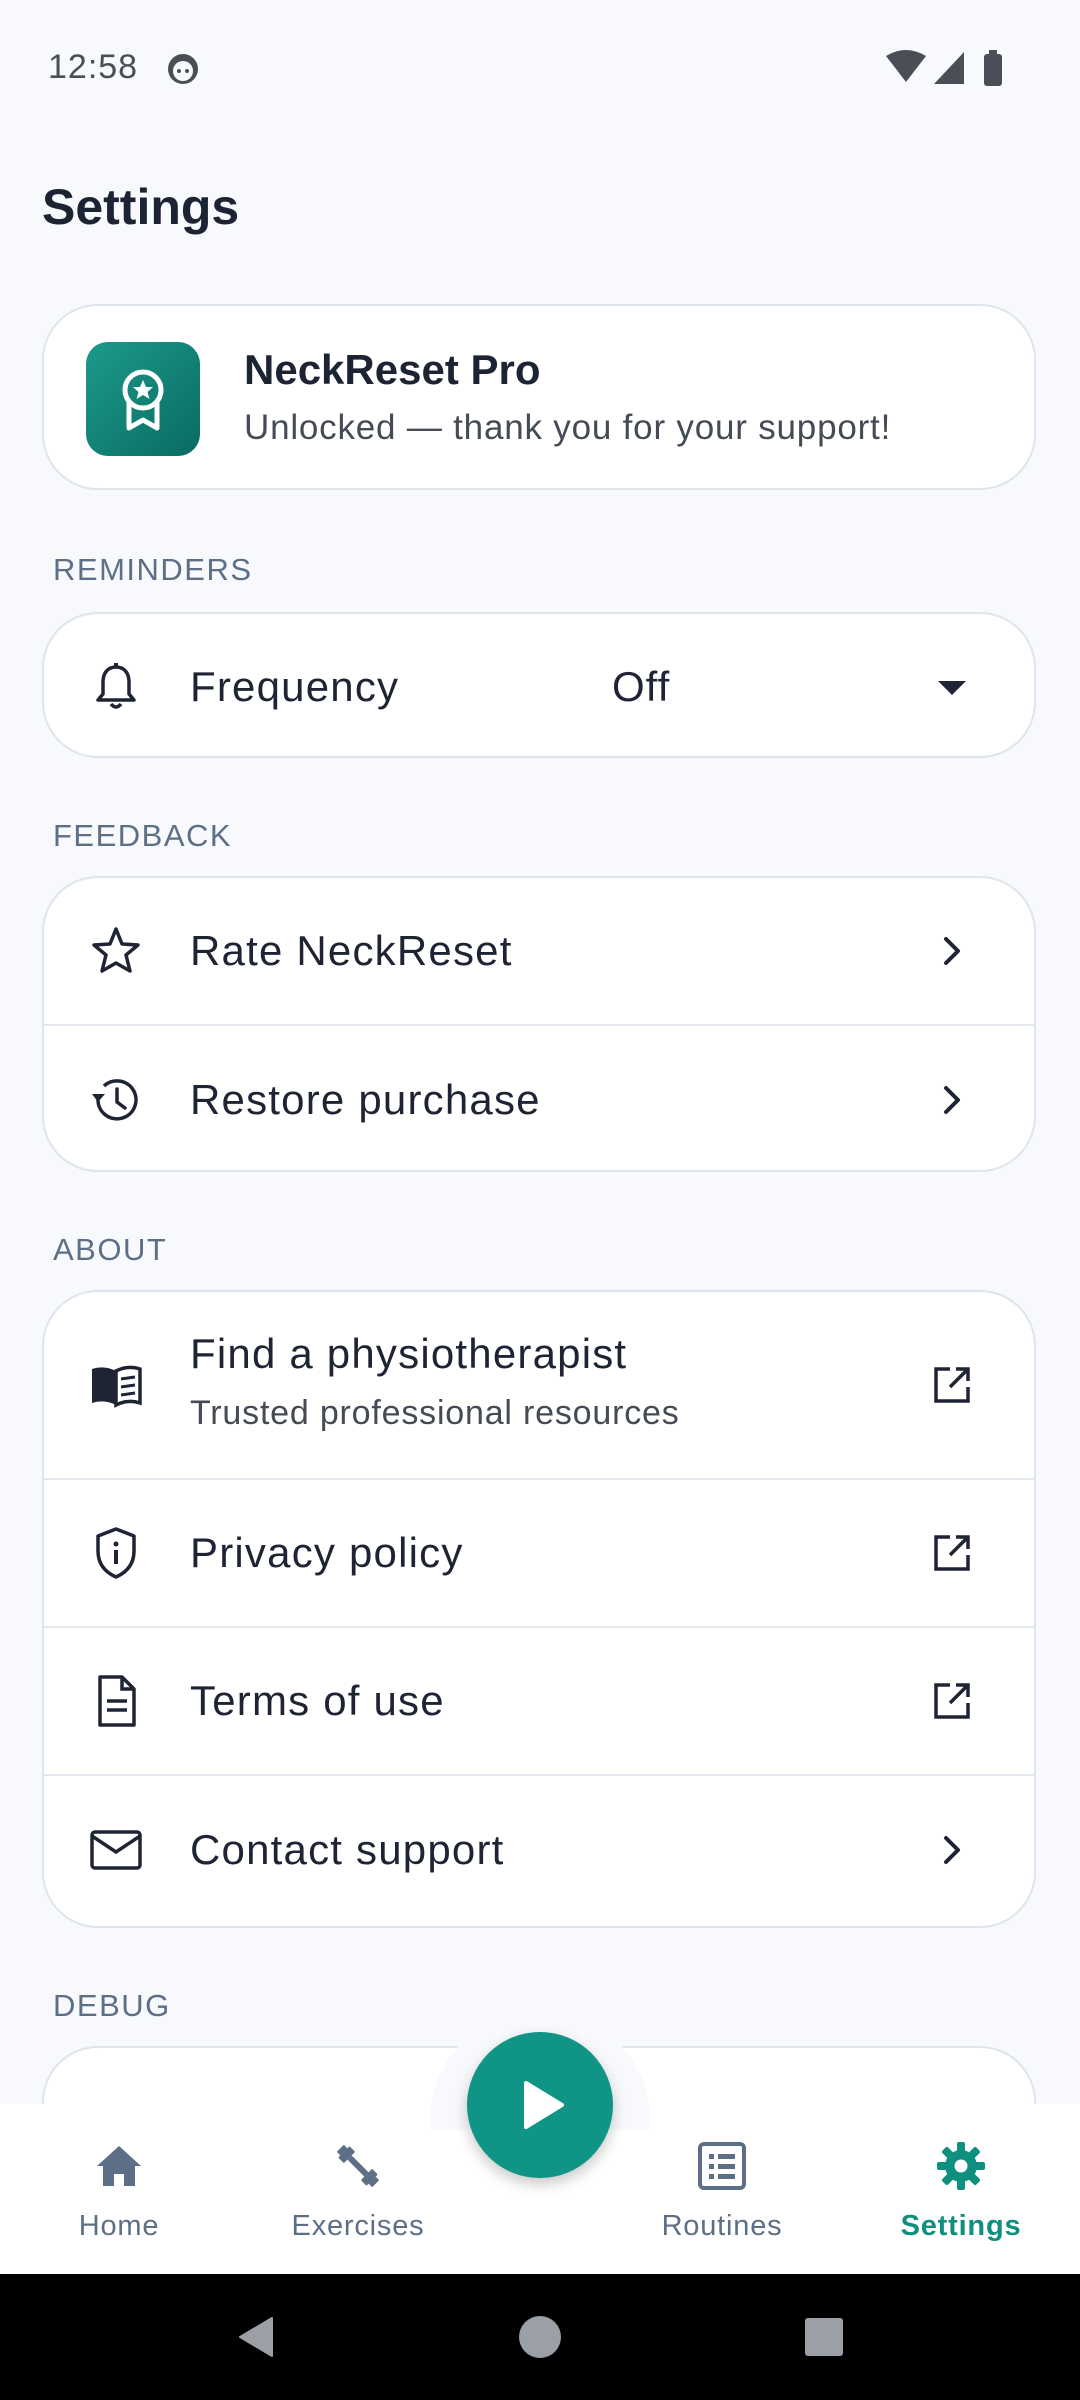 This screenshot has width=1080, height=2400. Describe the element at coordinates (722, 2226) in the screenshot. I see `nav-routines-label: Routines` at that location.